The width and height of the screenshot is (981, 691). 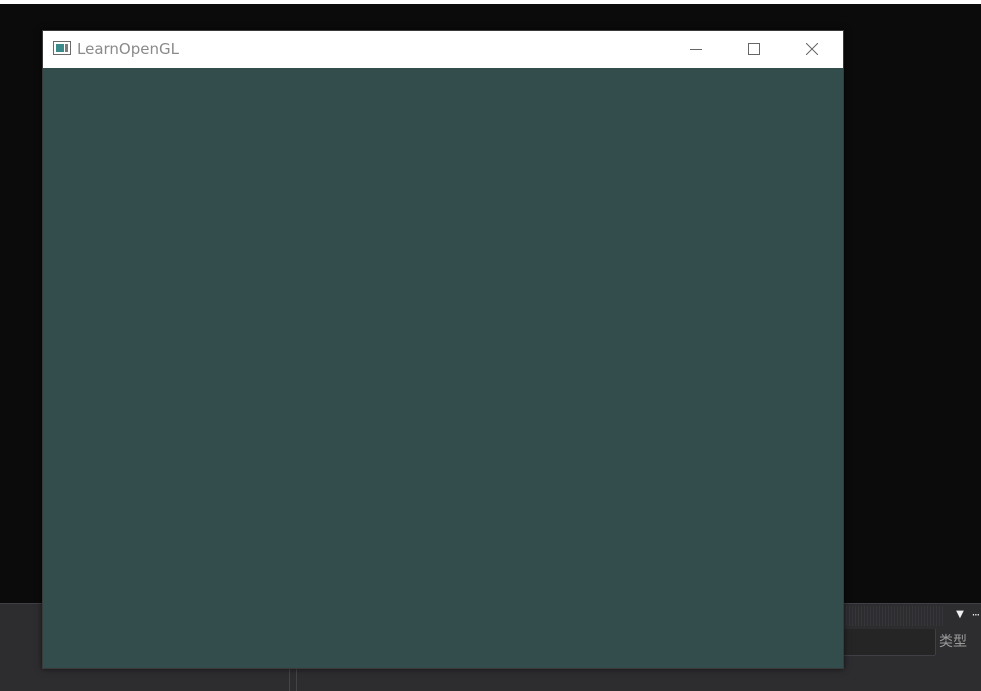 I want to click on maximize-icon, so click(x=754, y=49).